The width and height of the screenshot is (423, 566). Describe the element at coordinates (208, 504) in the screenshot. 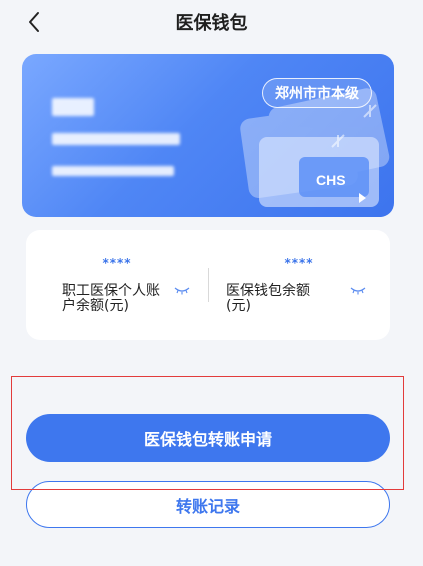

I see `transfer-records-button: 转账记录` at that location.